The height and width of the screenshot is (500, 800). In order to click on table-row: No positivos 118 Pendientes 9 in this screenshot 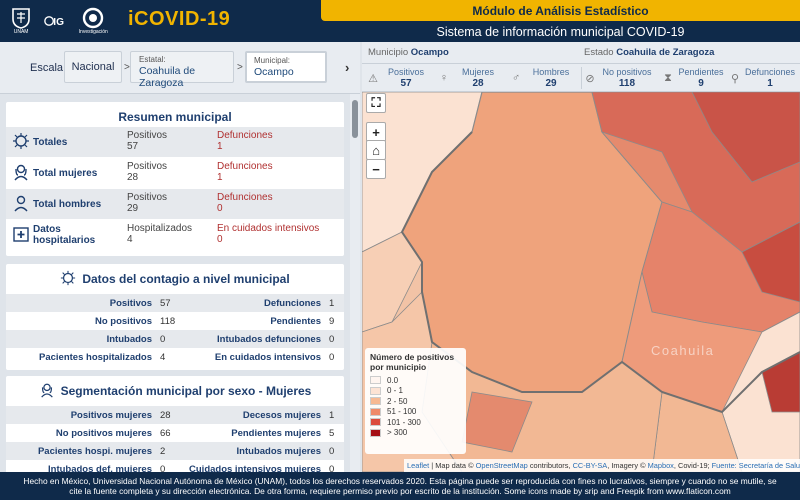, I will do `click(175, 321)`.